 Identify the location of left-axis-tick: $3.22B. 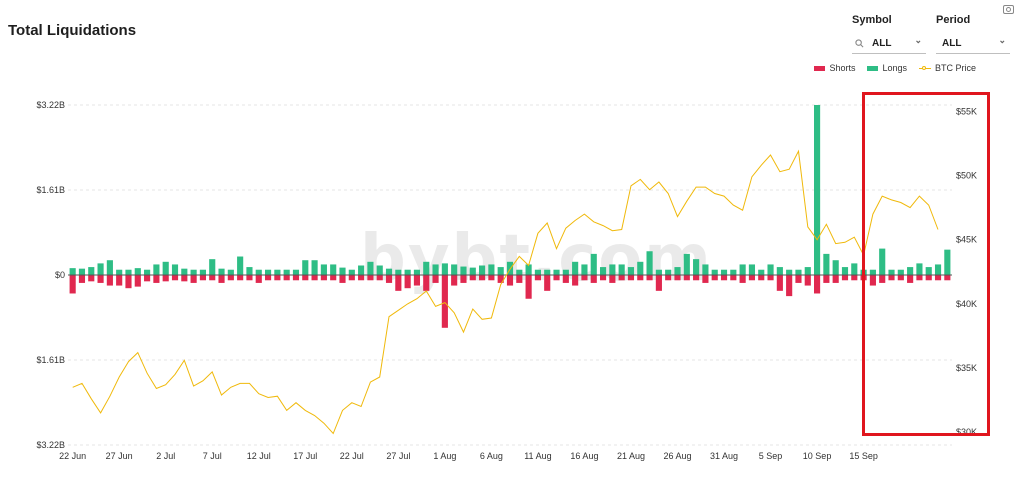
(50, 445).